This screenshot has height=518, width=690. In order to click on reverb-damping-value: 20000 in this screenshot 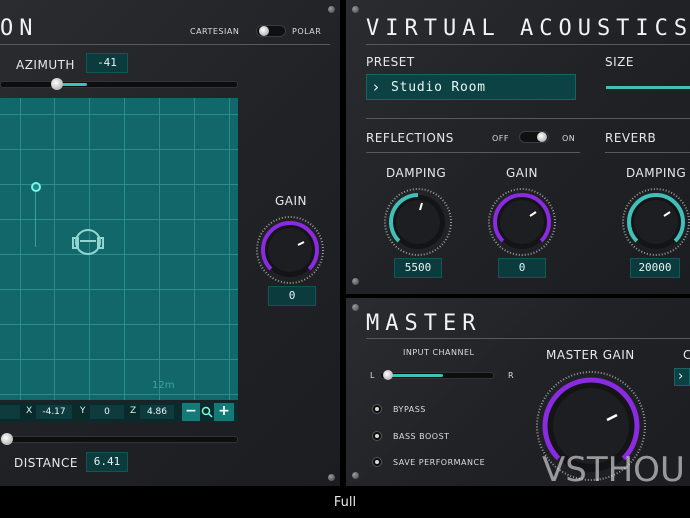, I will do `click(655, 268)`.